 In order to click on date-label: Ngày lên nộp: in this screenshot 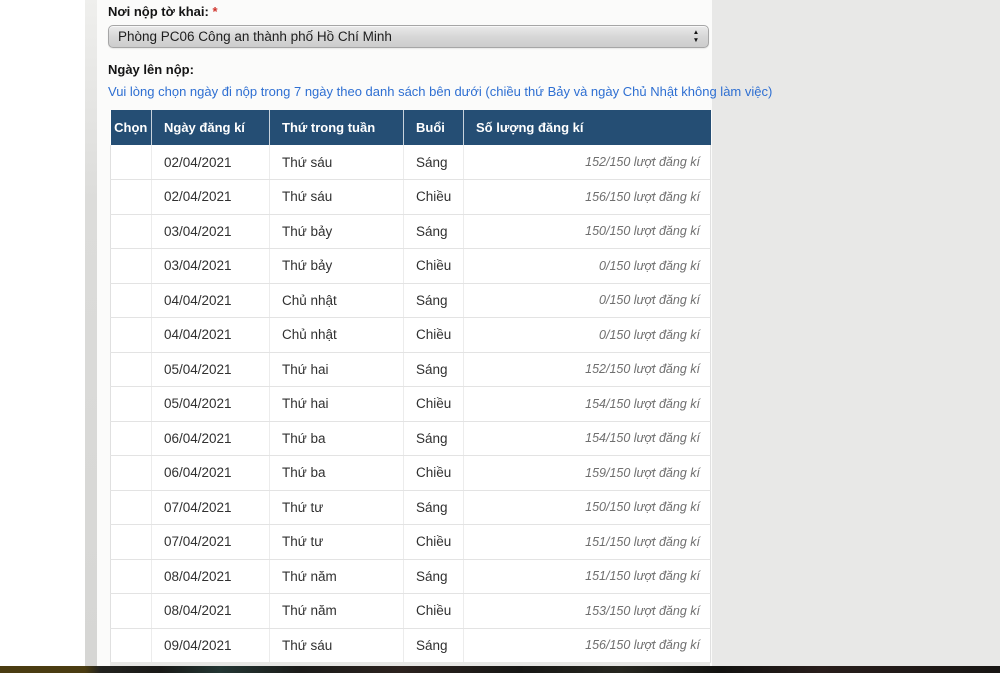, I will do `click(151, 69)`.